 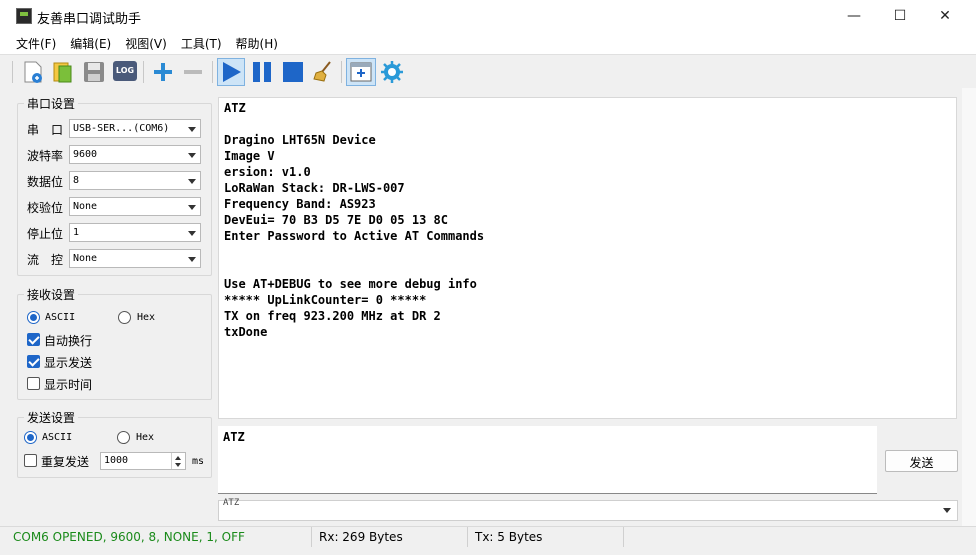 I want to click on open-file-icon, so click(x=63, y=72).